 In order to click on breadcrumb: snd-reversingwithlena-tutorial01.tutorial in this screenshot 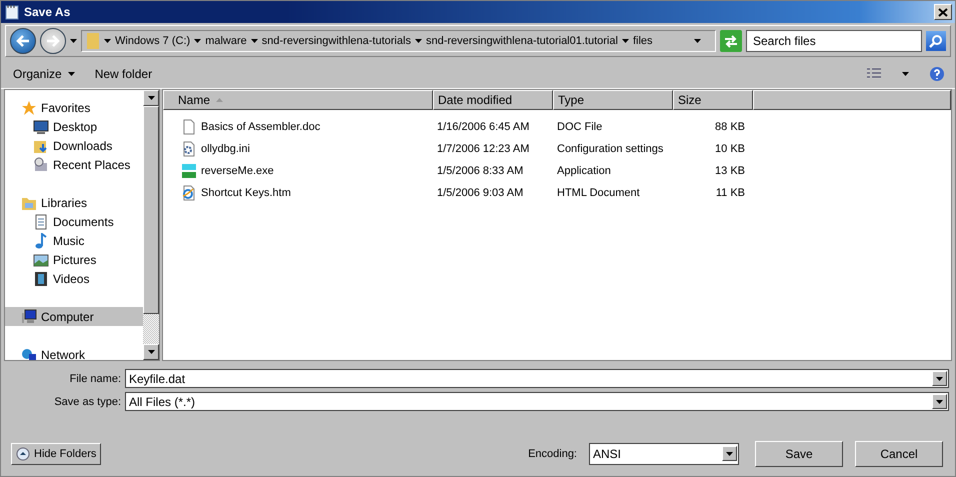, I will do `click(522, 41)`.